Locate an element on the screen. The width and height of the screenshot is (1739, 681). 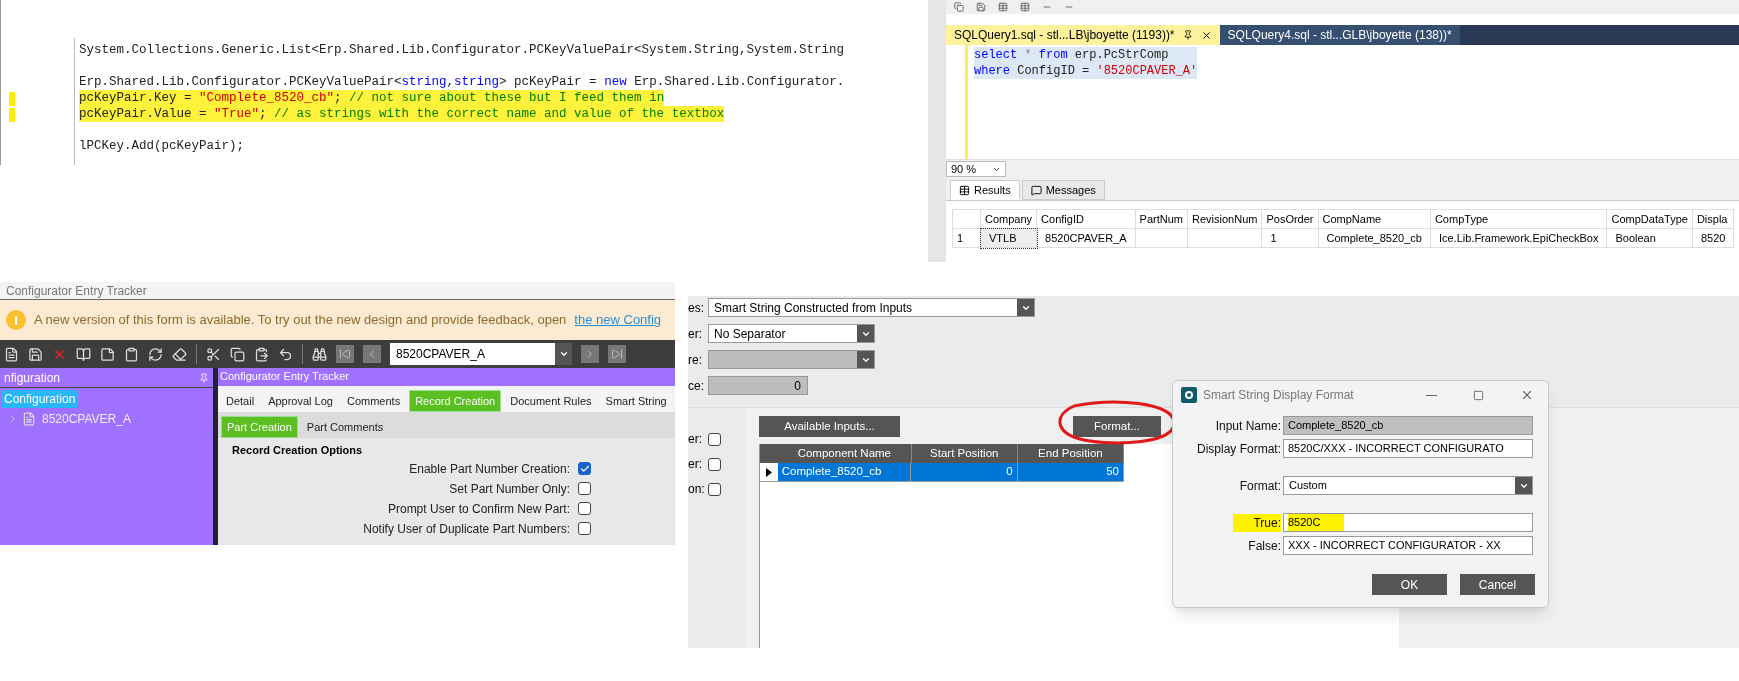
form-tab: Smart String is located at coordinates (636, 401).